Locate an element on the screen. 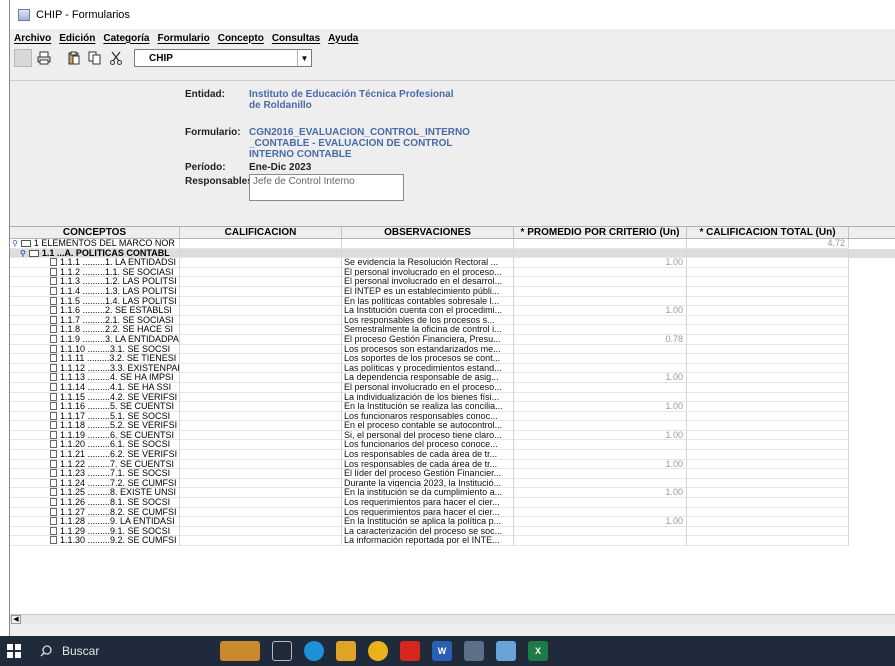 The image size is (895, 666). concept-cell: 1.1.11 .........3.2. SE TIENESI is located at coordinates (95, 359).